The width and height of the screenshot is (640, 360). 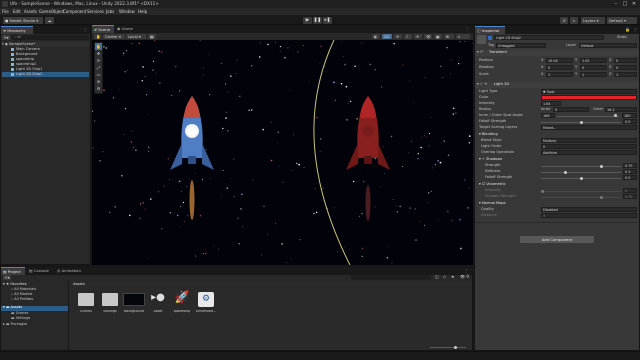 I want to click on normal-maps-header: ▾ Normal Maps, so click(x=492, y=203).